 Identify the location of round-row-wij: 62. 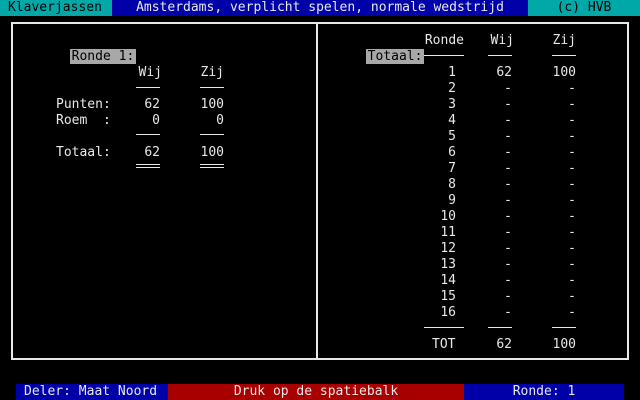
(504, 72).